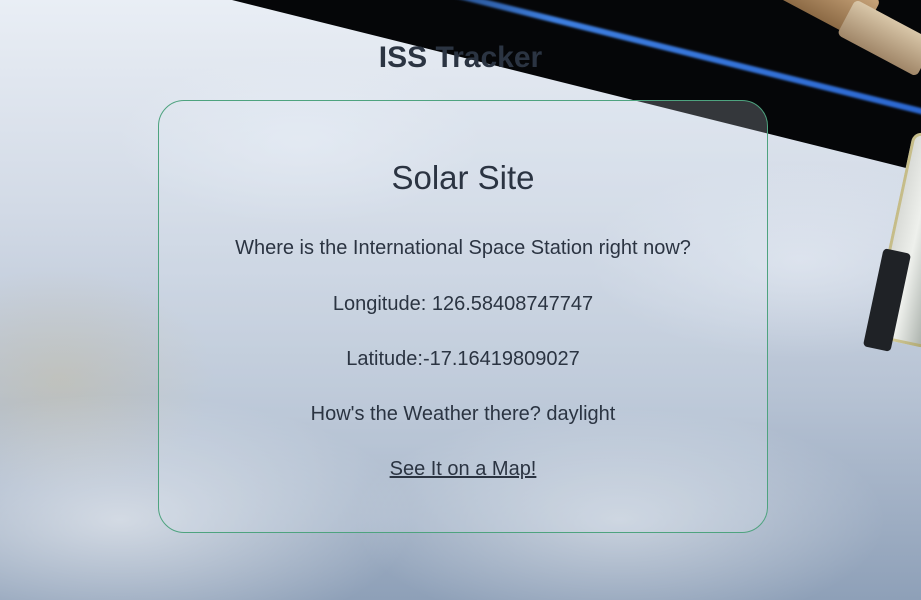 The width and height of the screenshot is (921, 600). What do you see at coordinates (460, 57) in the screenshot?
I see `page-title: ISS Tracker` at bounding box center [460, 57].